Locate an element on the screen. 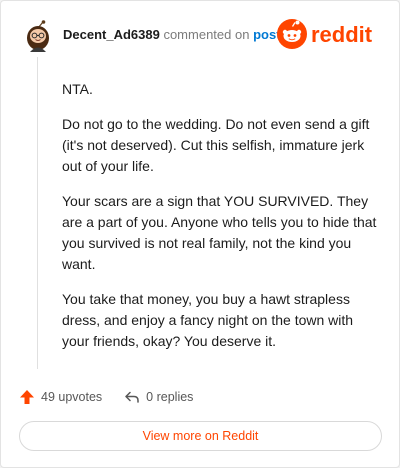  upvote-button: 49 upvotes is located at coordinates (60, 397).